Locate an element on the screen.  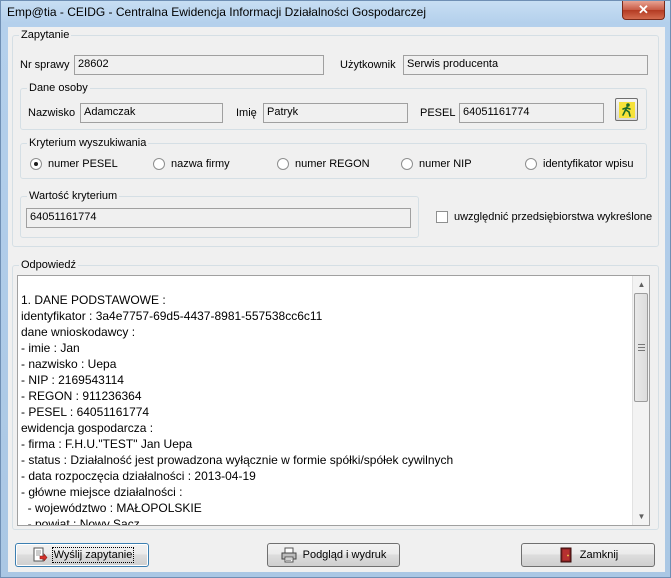
close-label: Zamknij is located at coordinates (599, 555).